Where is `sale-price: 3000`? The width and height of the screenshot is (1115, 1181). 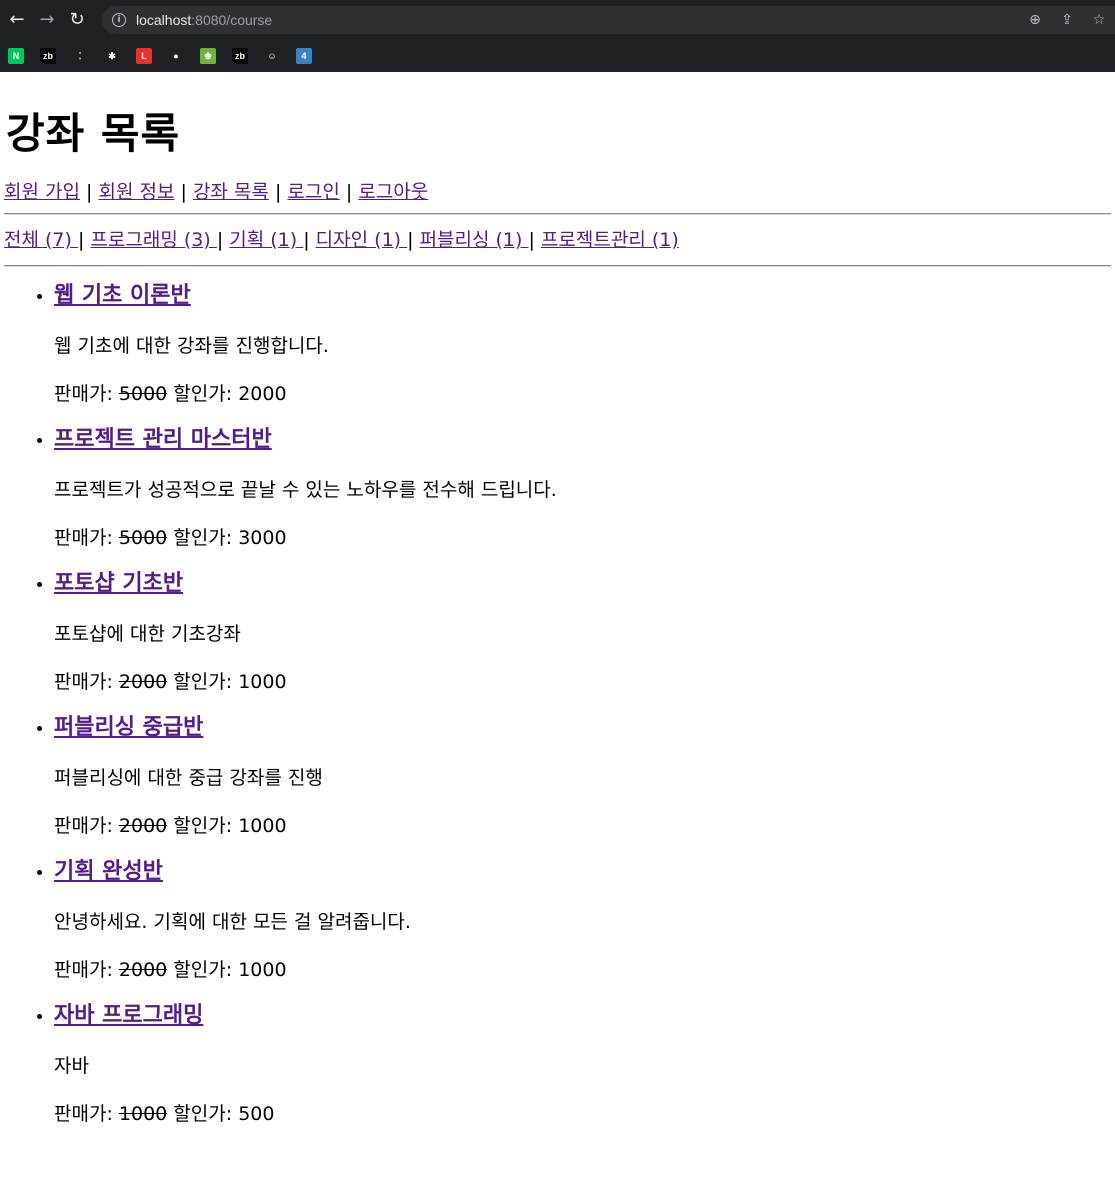
sale-price: 3000 is located at coordinates (262, 538).